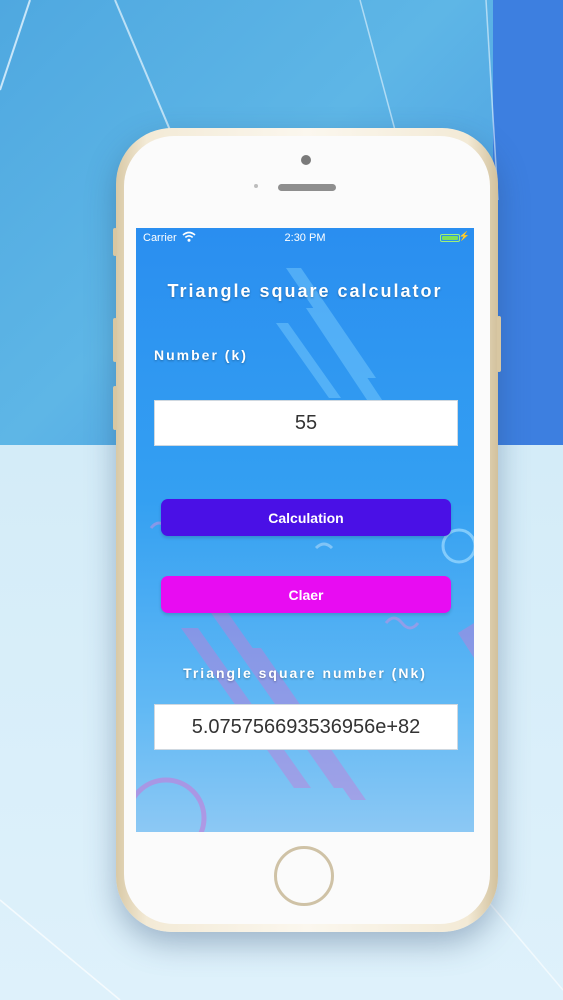 Image resolution: width=563 pixels, height=1000 pixels. I want to click on volume-down-button, so click(115, 408).